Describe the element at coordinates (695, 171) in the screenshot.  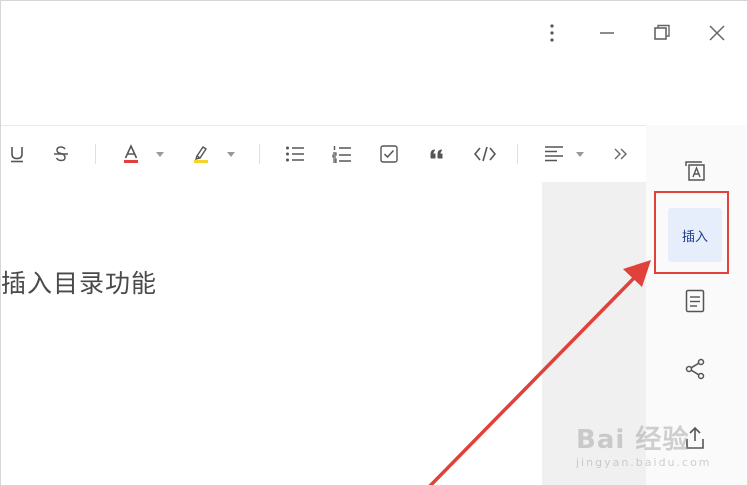
I see `text-frame-icon` at that location.